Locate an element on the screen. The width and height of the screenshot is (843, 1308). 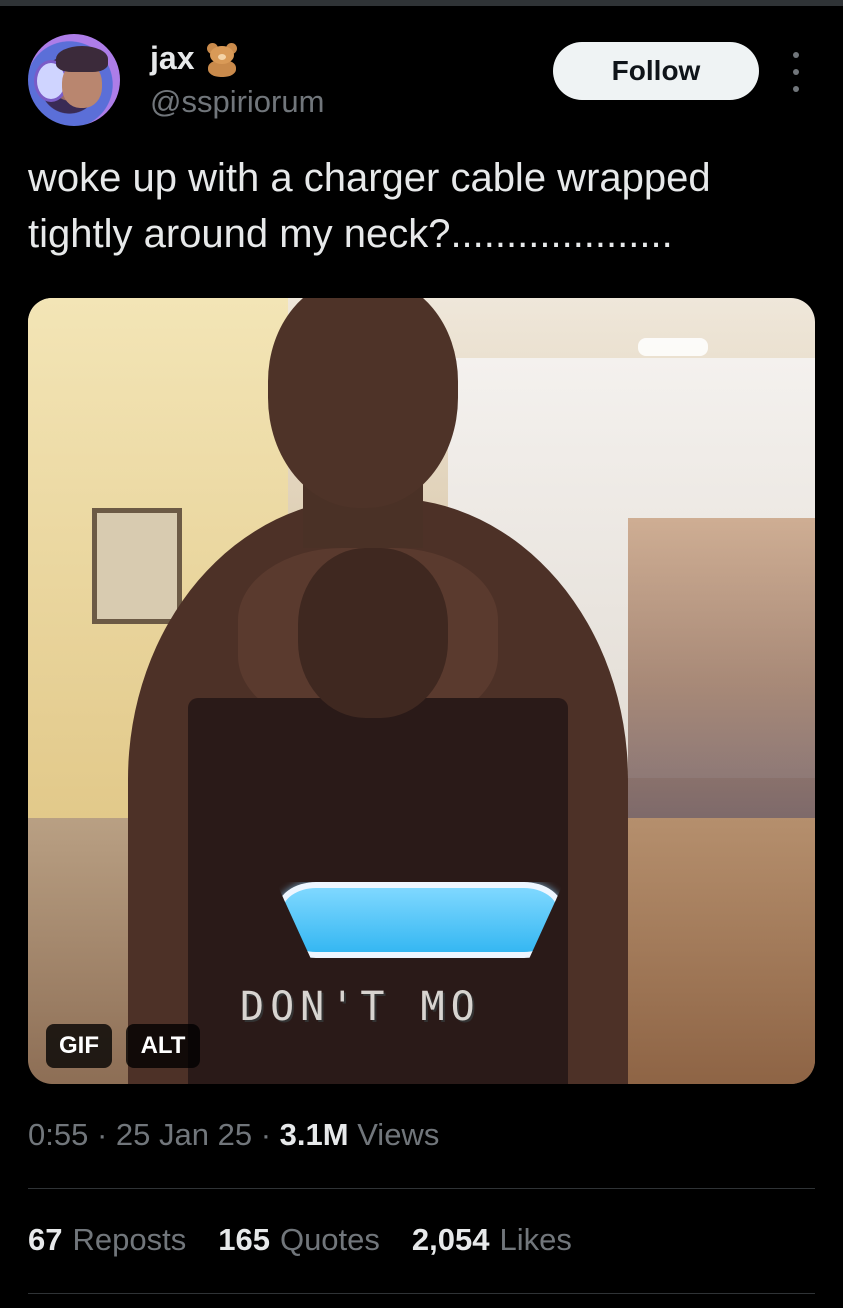
alt-text-button: ALT is located at coordinates (163, 1046).